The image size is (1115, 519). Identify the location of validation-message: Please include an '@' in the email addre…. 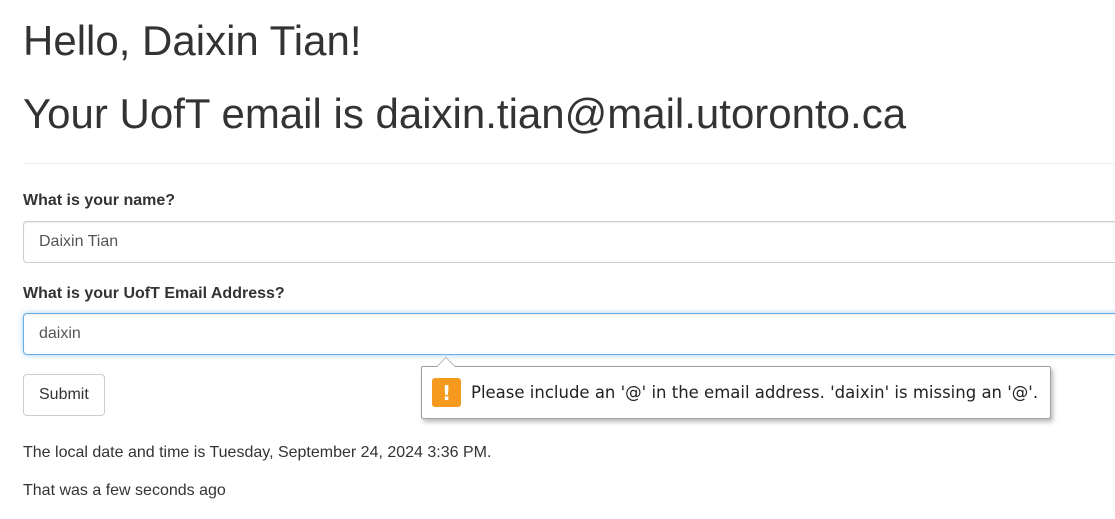
(755, 392).